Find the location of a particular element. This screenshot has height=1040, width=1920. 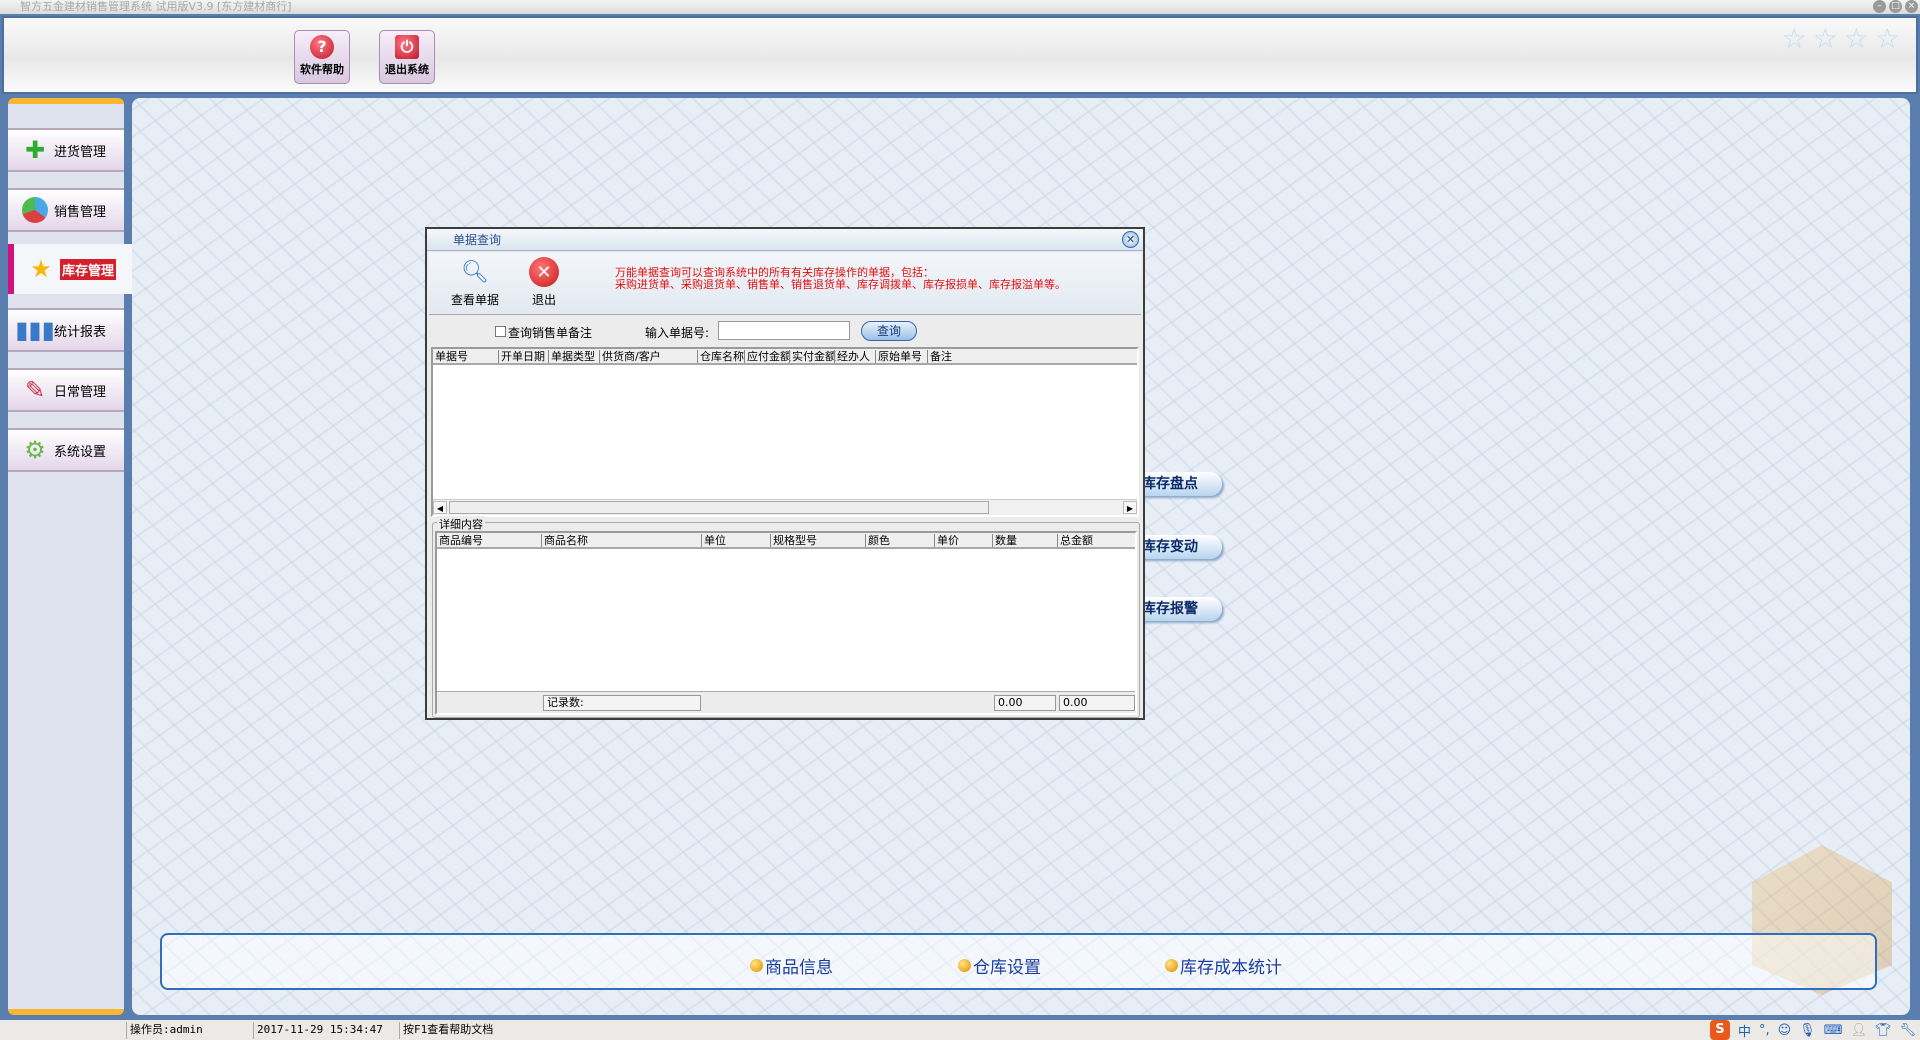

column-header: 备注 is located at coordinates (939, 356).